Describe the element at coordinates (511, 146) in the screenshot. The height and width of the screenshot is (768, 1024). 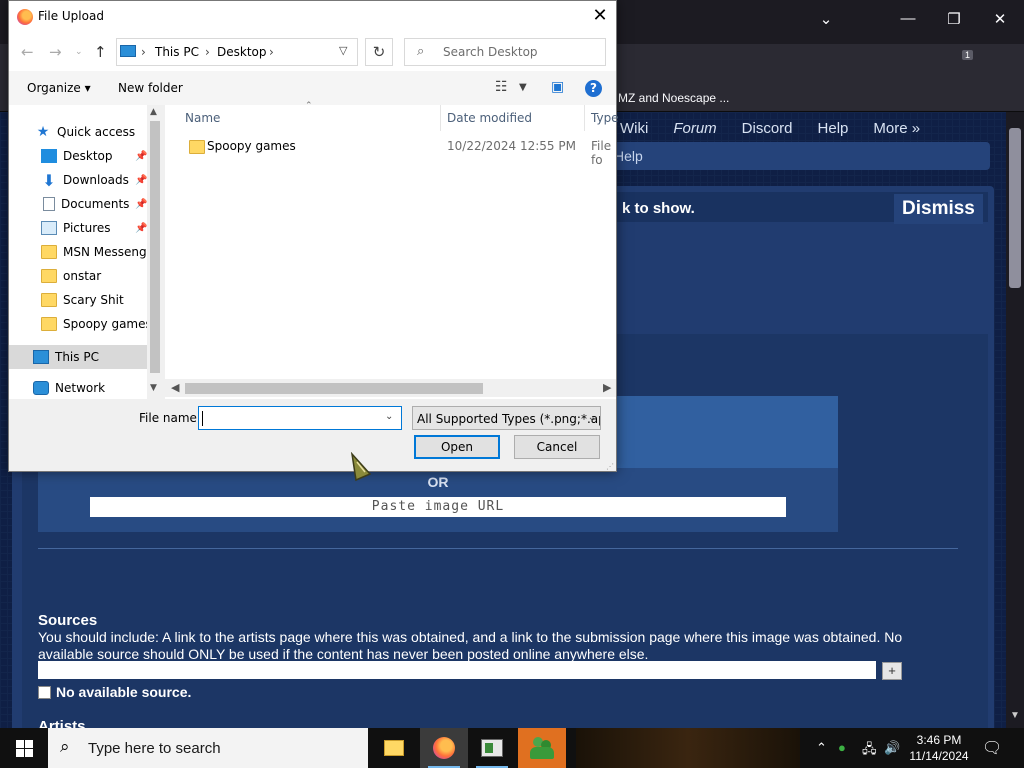
I see `file-date: 10/22/2024 12:55 PM` at that location.